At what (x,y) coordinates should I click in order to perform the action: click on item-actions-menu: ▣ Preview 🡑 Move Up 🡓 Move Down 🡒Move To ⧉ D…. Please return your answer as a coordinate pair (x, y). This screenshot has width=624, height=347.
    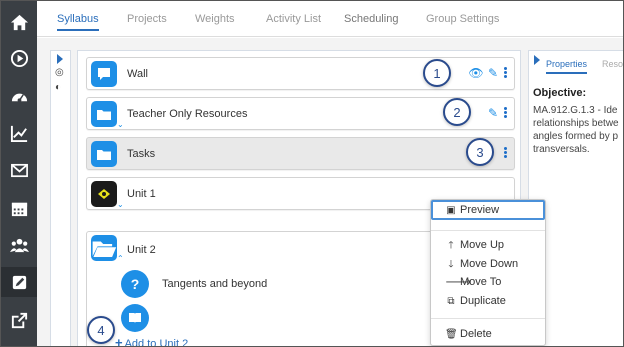
    Looking at the image, I should click on (488, 272).